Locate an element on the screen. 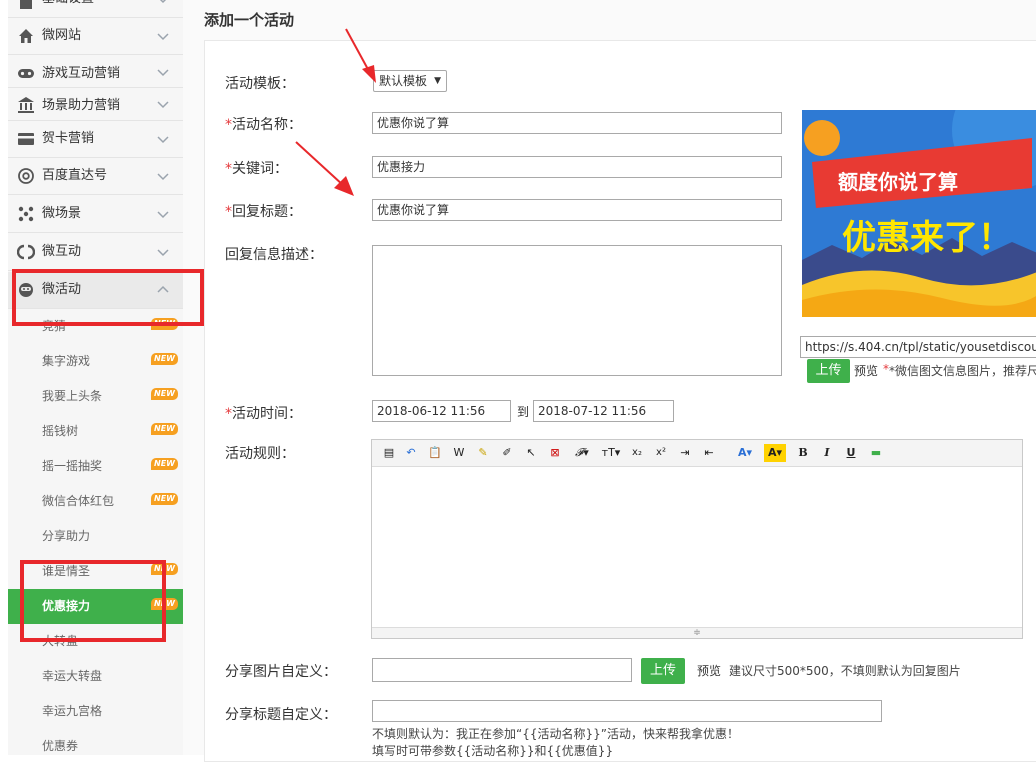 This screenshot has height=764, width=1036. sub-item-label: 优惠接力 is located at coordinates (66, 606).